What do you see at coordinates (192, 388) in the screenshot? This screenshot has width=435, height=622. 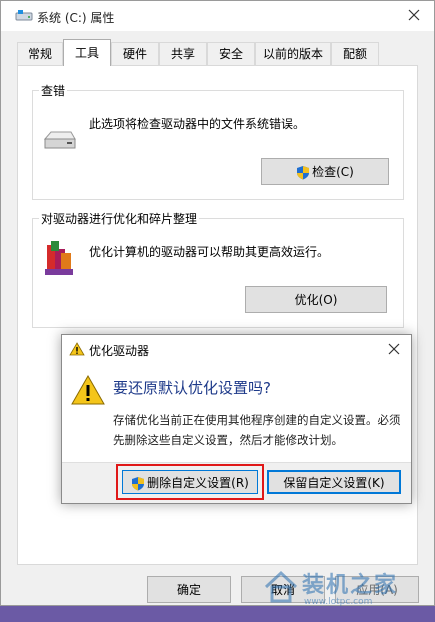 I see `dialog-heading: 要还原默认优化设置吗?` at bounding box center [192, 388].